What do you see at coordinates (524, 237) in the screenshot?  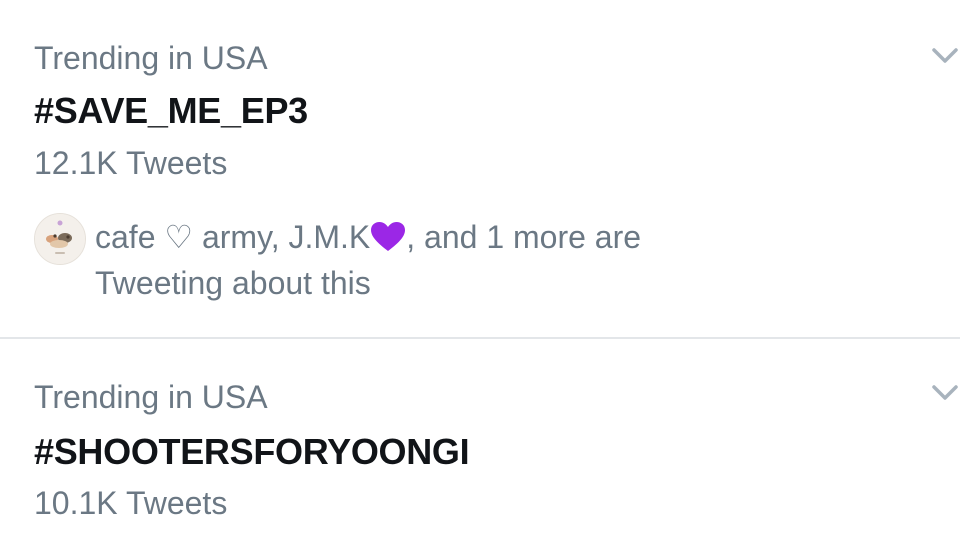 I see `social-more: , and 1 more are` at bounding box center [524, 237].